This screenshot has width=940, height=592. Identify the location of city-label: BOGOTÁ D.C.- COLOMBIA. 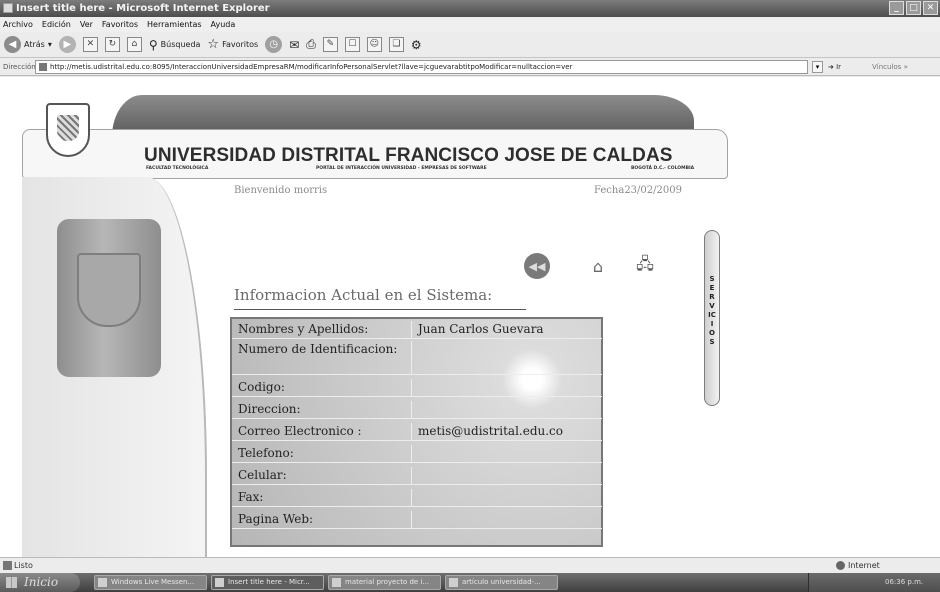
(663, 168).